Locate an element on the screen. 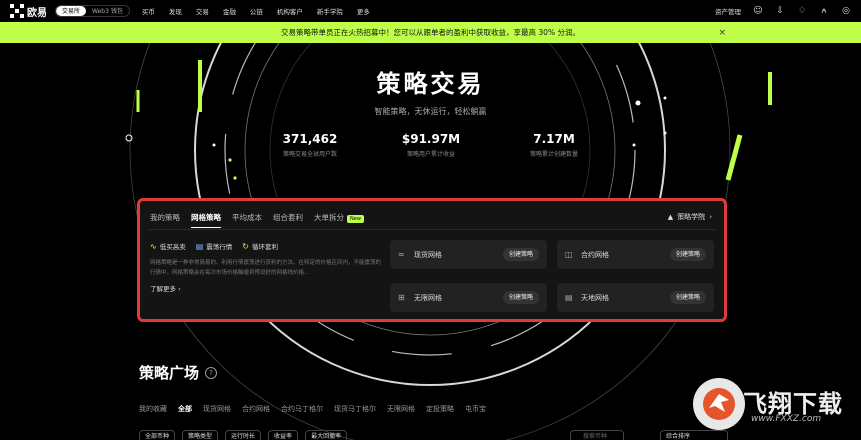 This screenshot has width=861, height=440. nav-item-chain: 公链 is located at coordinates (256, 11).